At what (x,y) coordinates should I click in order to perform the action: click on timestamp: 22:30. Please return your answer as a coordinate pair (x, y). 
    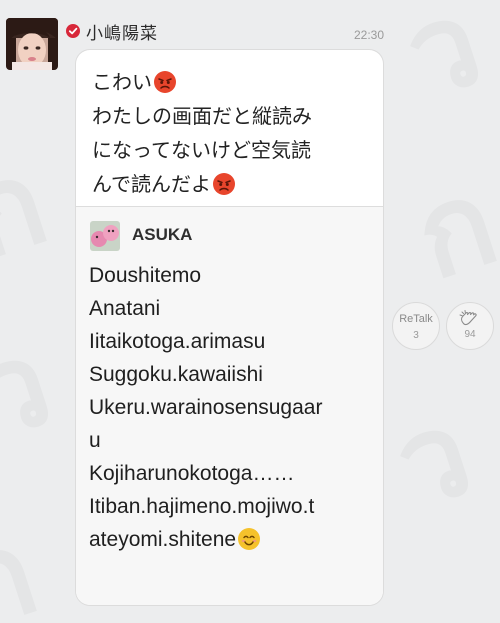
    Looking at the image, I should click on (369, 35).